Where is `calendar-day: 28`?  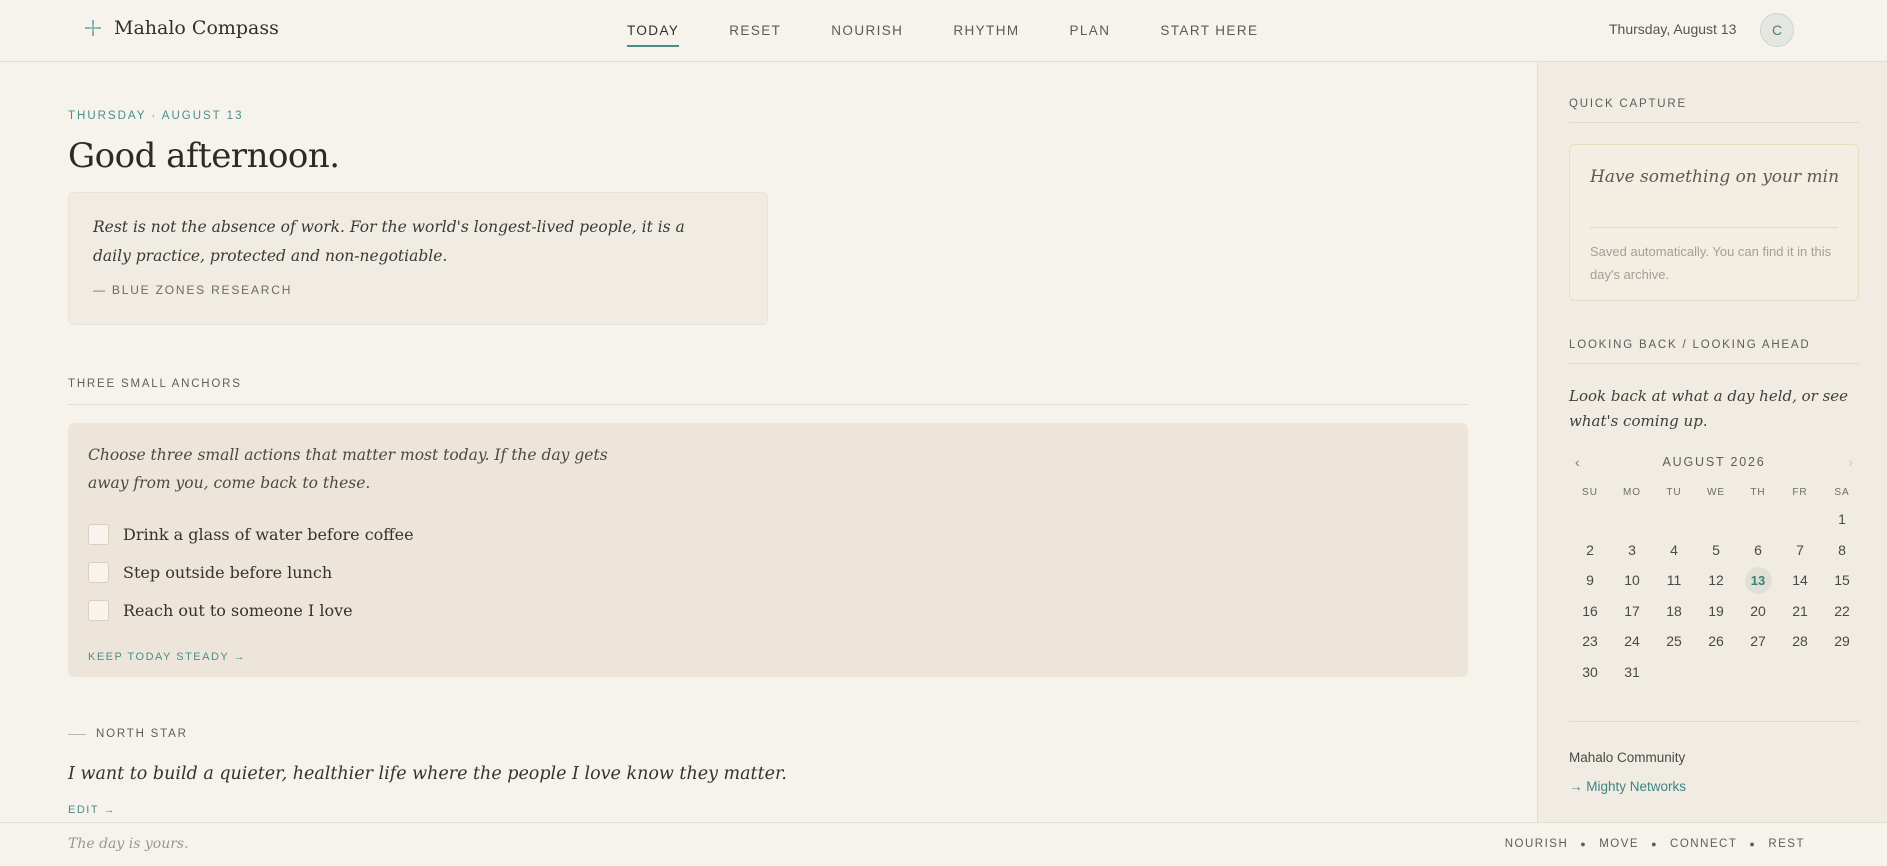
calendar-day: 28 is located at coordinates (1800, 641).